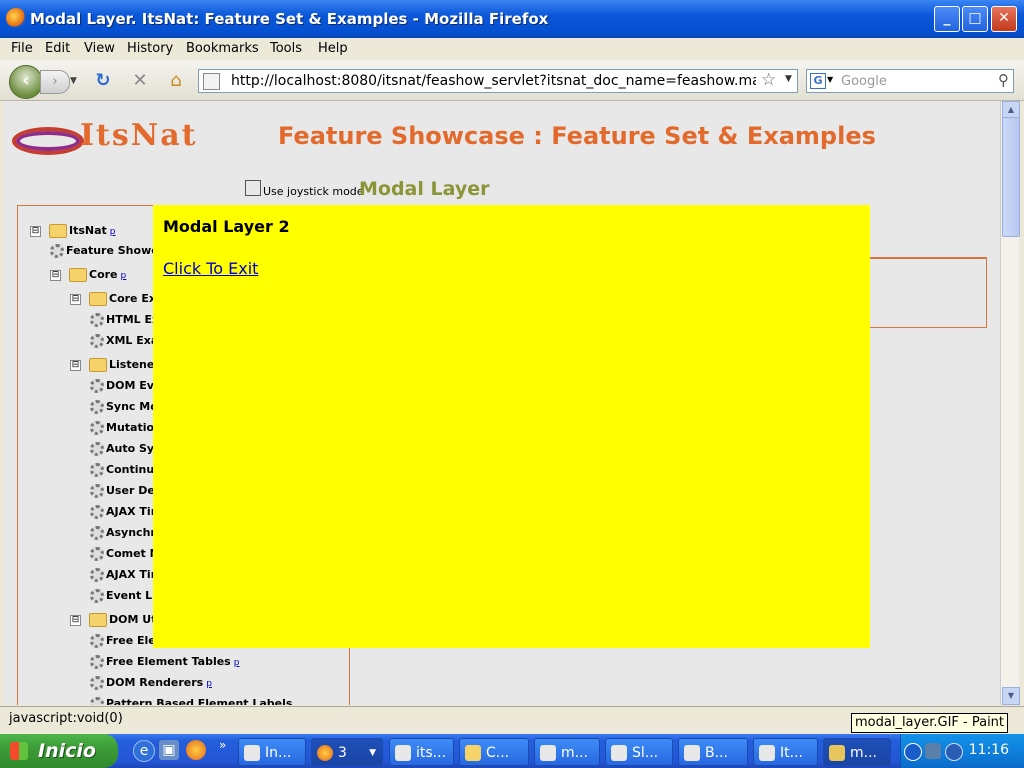 The width and height of the screenshot is (1024, 768). I want to click on document-icon, so click(767, 753).